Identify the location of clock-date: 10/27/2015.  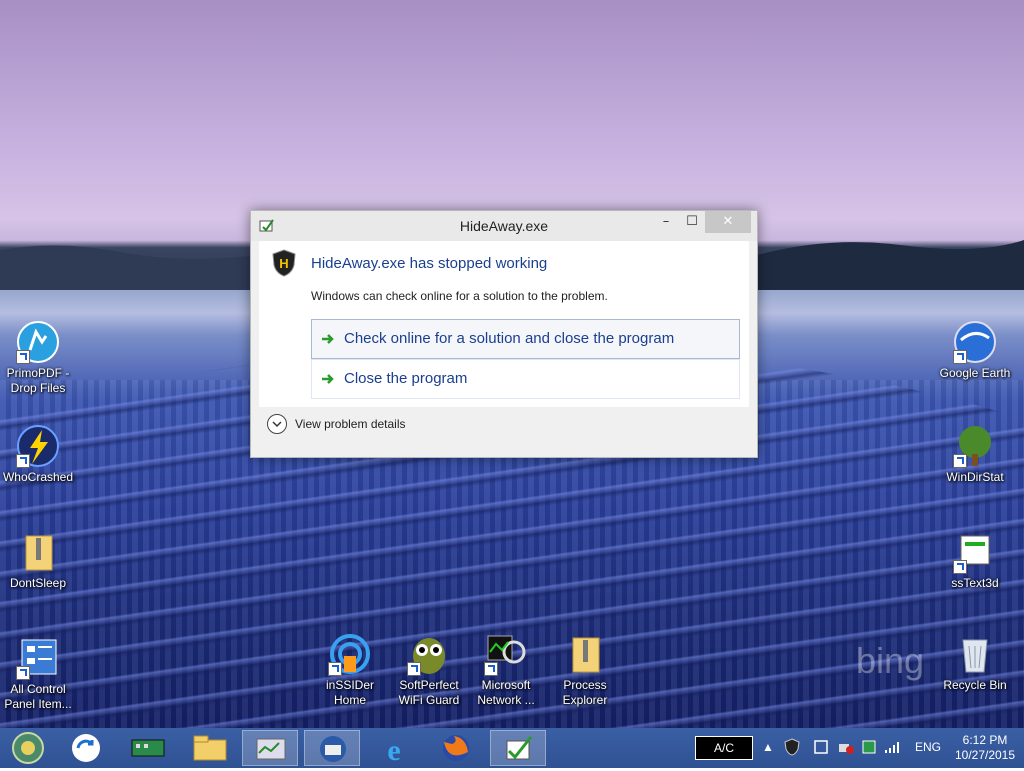
(985, 755).